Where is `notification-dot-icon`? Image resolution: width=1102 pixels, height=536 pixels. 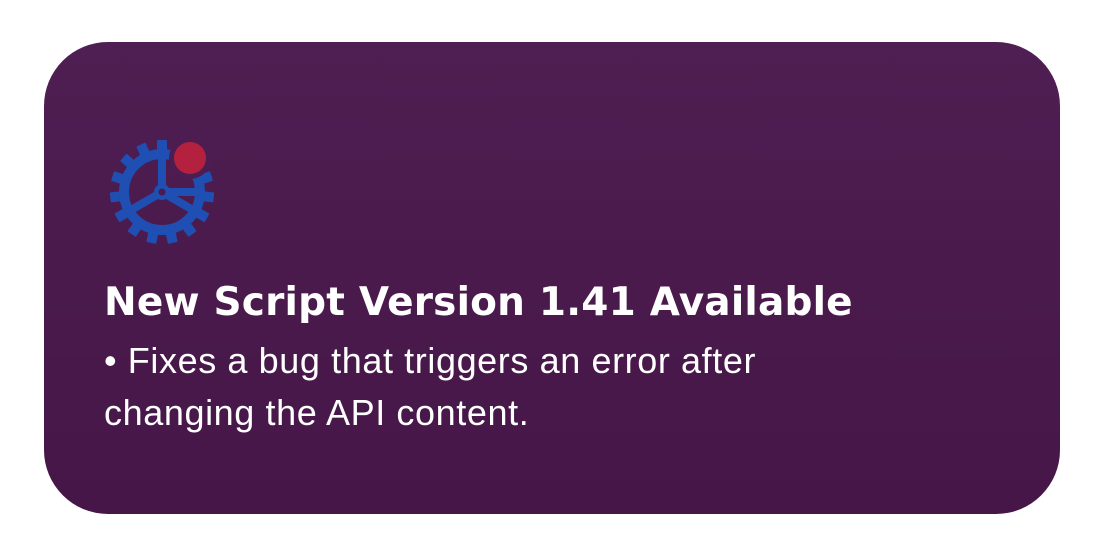 notification-dot-icon is located at coordinates (190, 158).